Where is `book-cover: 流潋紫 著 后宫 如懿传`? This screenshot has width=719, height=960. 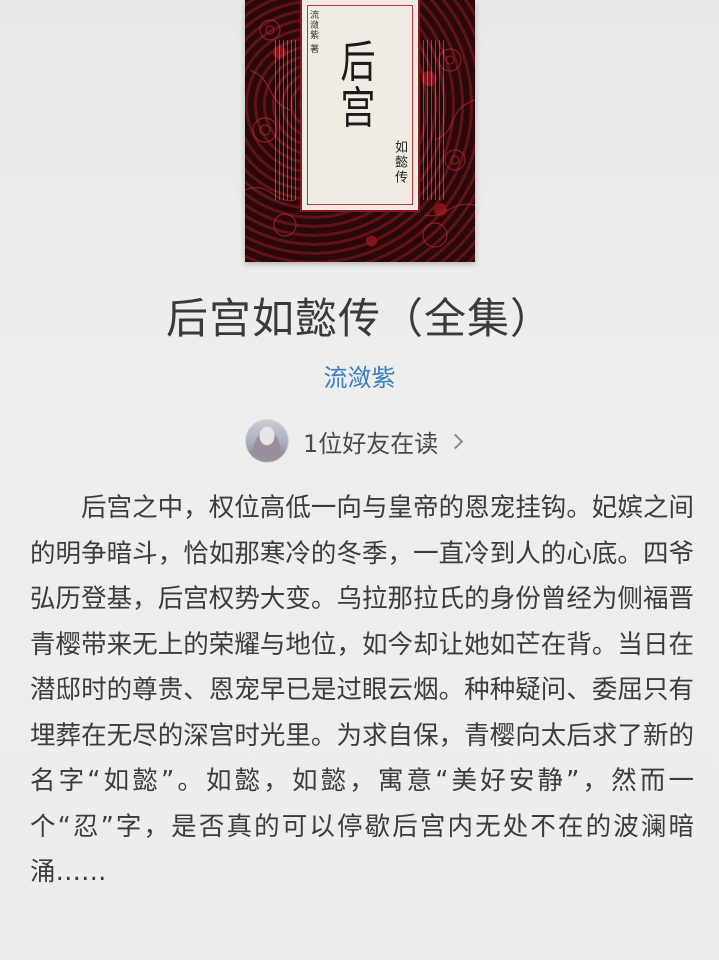 book-cover: 流潋紫 著 后宫 如懿传 is located at coordinates (360, 131).